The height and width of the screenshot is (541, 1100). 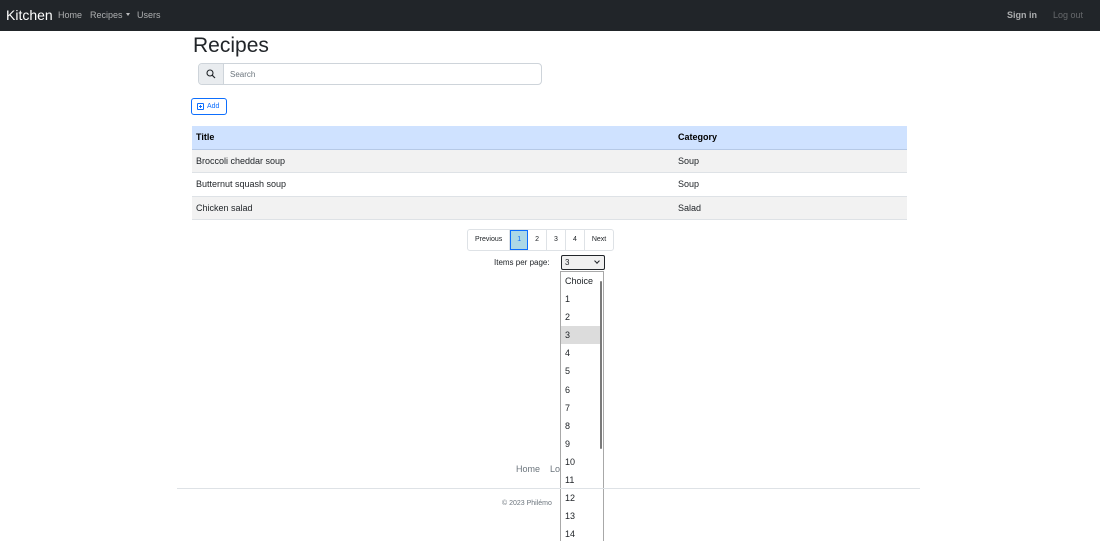 I want to click on option-2: 2, so click(x=581, y=317).